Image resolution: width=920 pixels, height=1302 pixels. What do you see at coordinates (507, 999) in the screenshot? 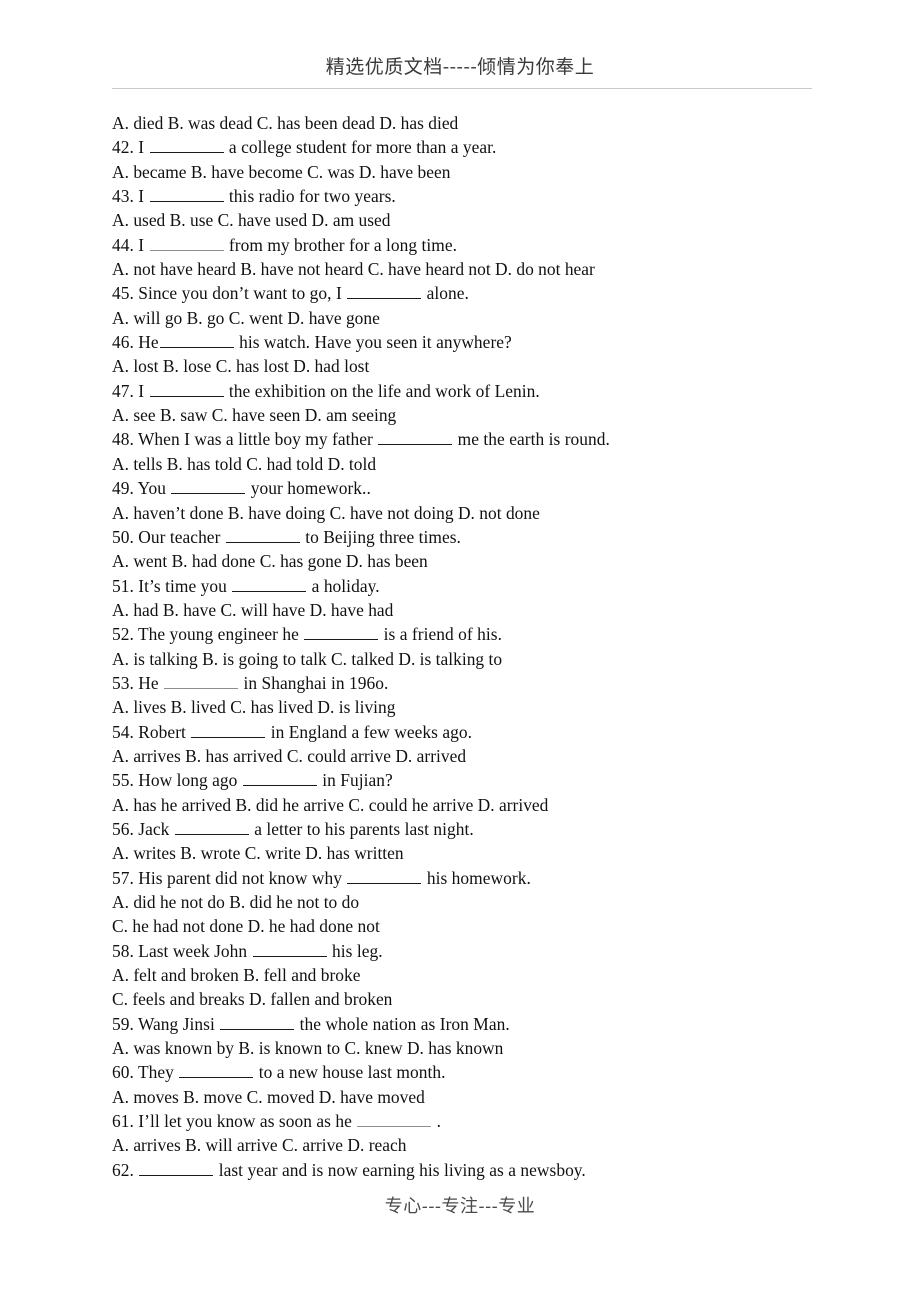
I see `answer-options-line: C. feels and breaks D. fallen and broken` at bounding box center [507, 999].